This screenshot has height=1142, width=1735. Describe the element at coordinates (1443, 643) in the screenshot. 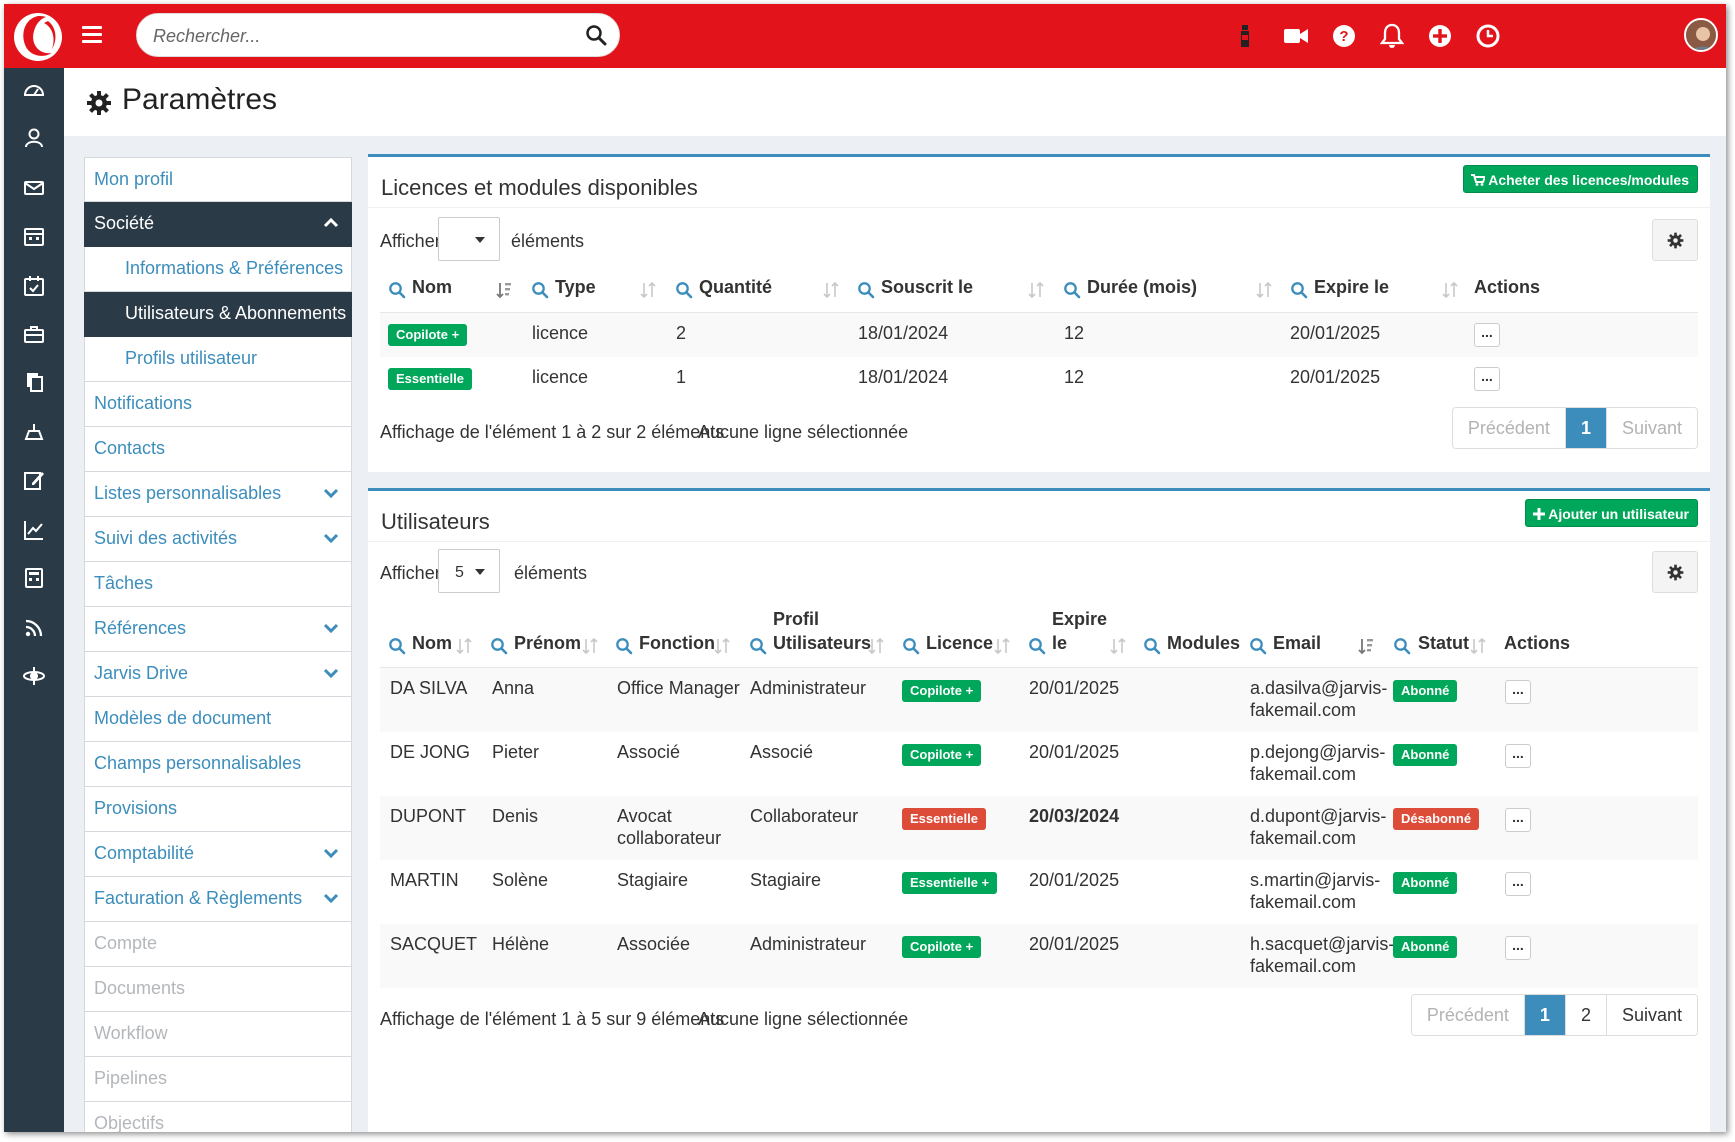

I see `column-header: Statut` at that location.